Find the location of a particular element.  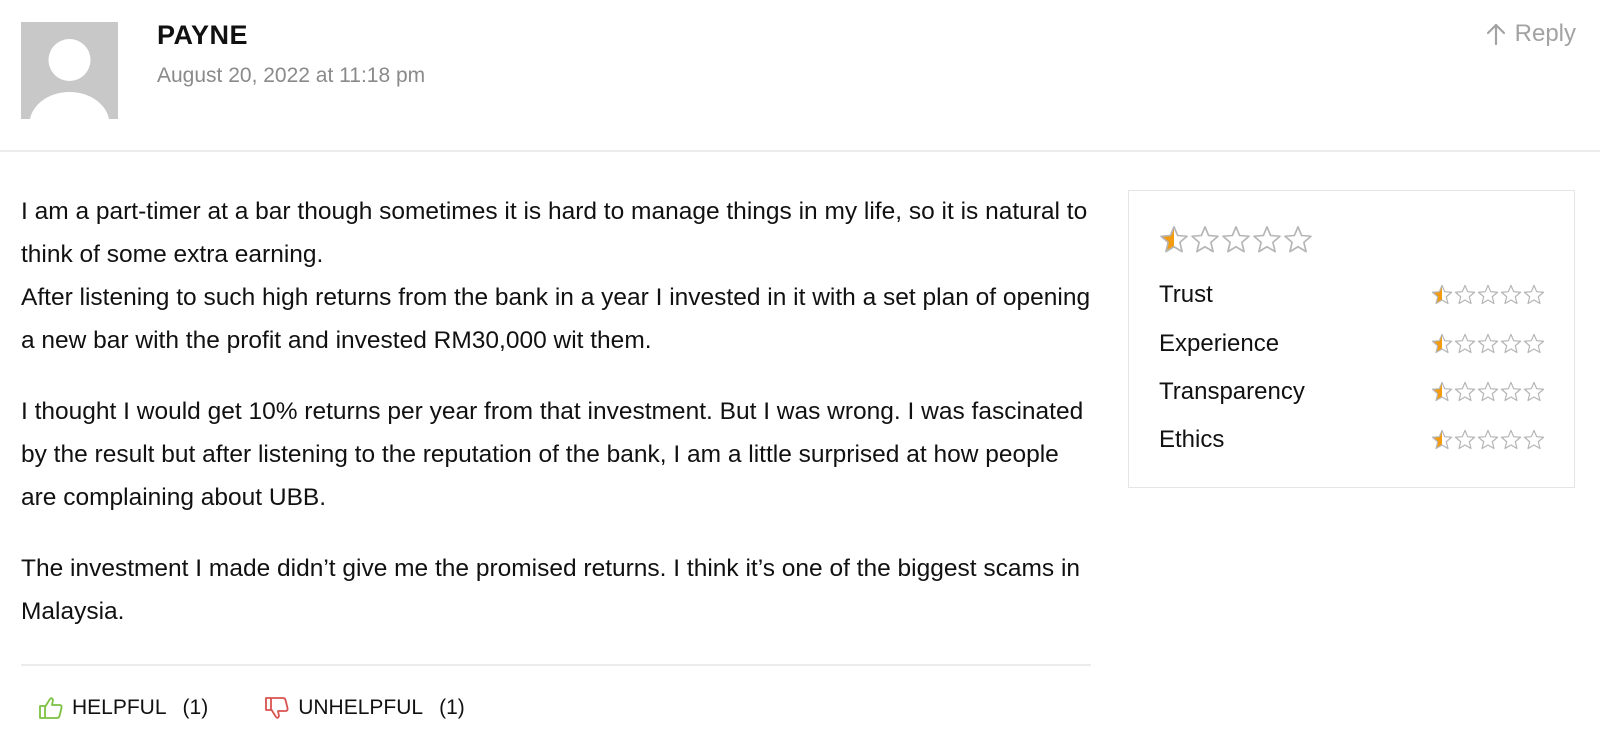

avatar is located at coordinates (69, 70).